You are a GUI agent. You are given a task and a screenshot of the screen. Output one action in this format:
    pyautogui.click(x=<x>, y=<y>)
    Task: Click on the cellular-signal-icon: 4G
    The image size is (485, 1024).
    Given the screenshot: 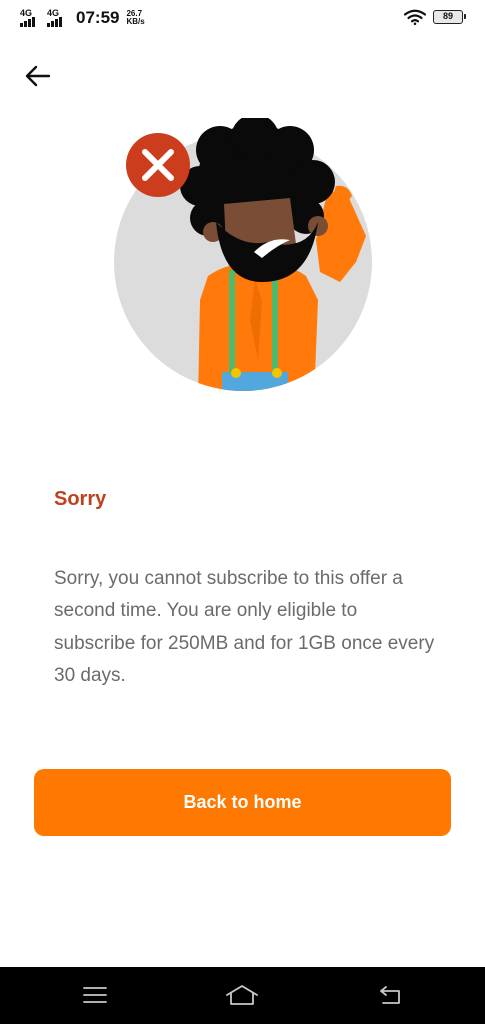 What is the action you would take?
    pyautogui.click(x=31, y=18)
    